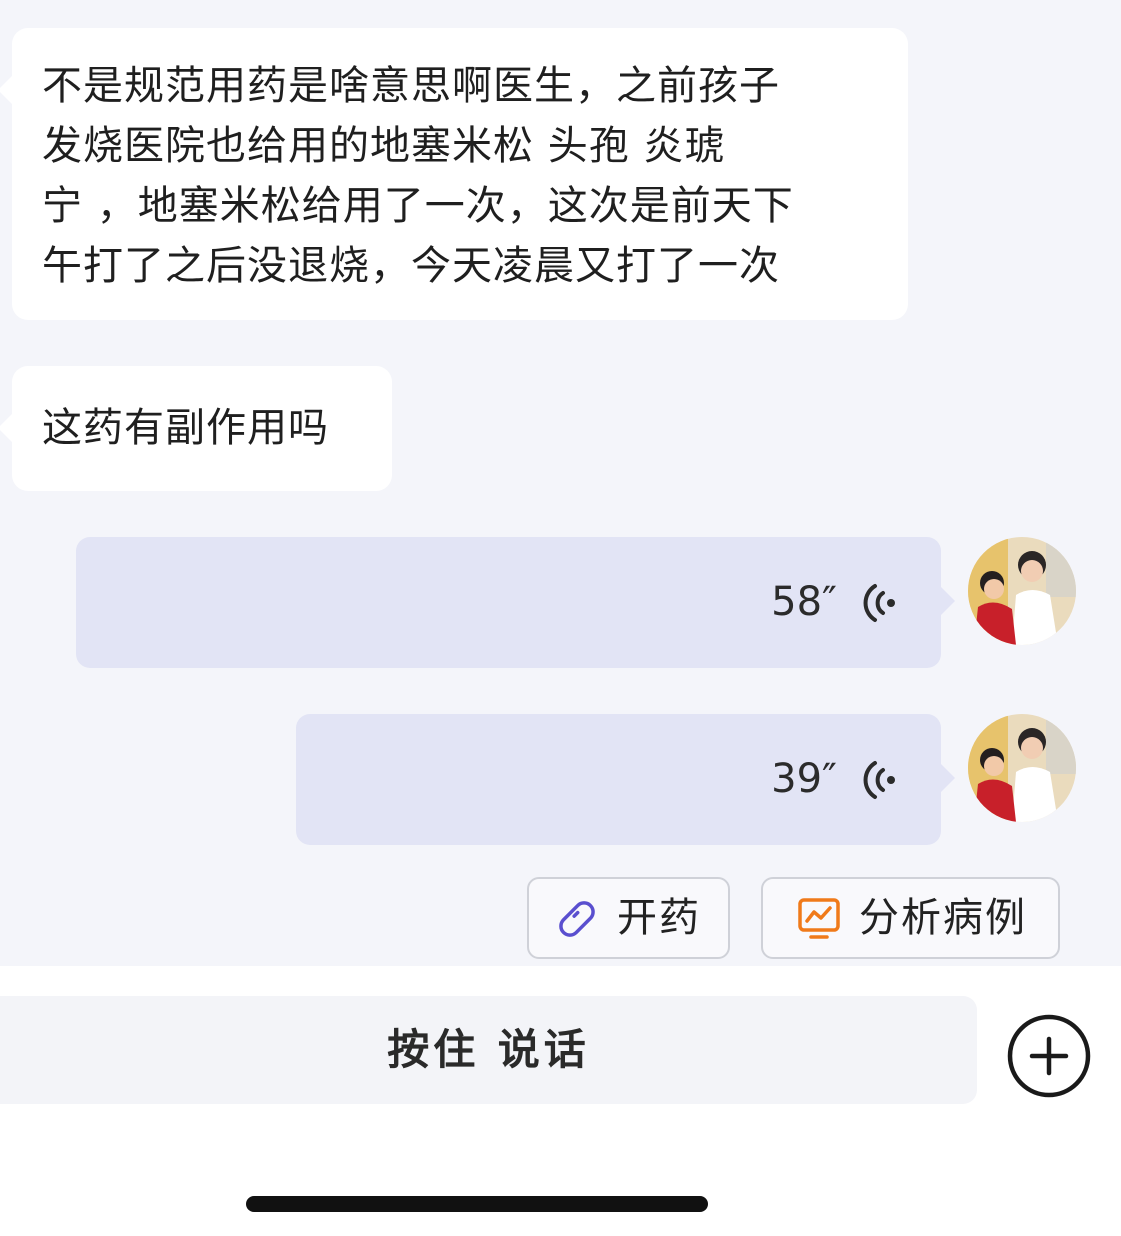 The width and height of the screenshot is (1121, 1236). Describe the element at coordinates (625, 779) in the screenshot. I see `voice-message-bubble: 39″` at that location.